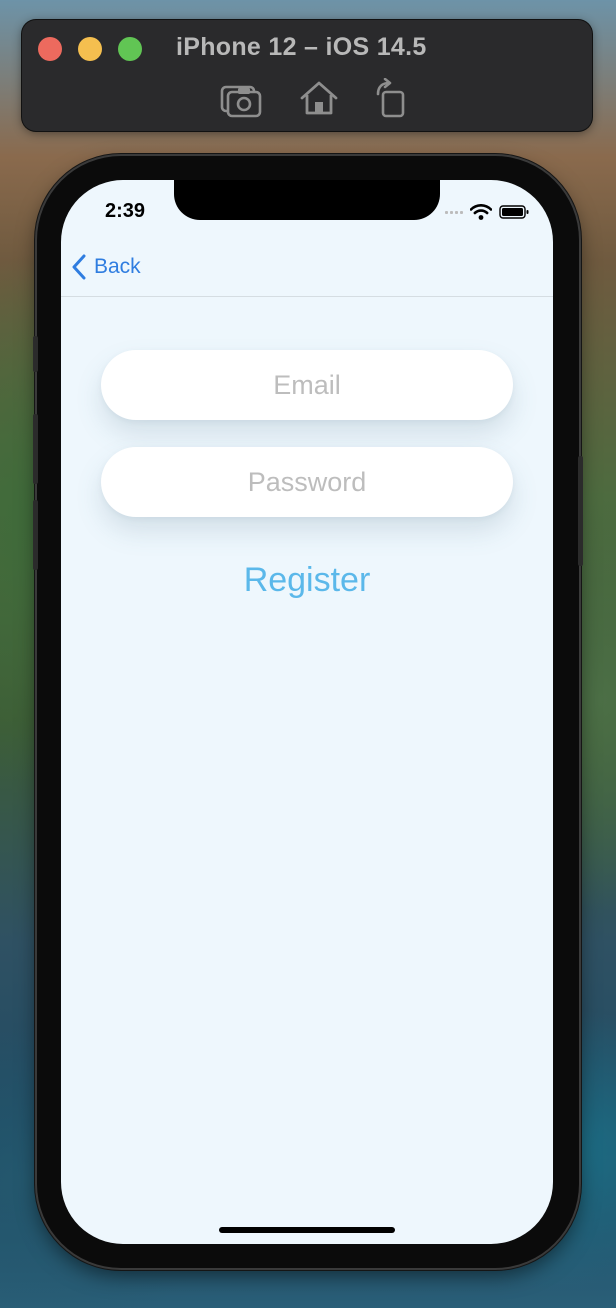  I want to click on rotate-icon, so click(392, 98).